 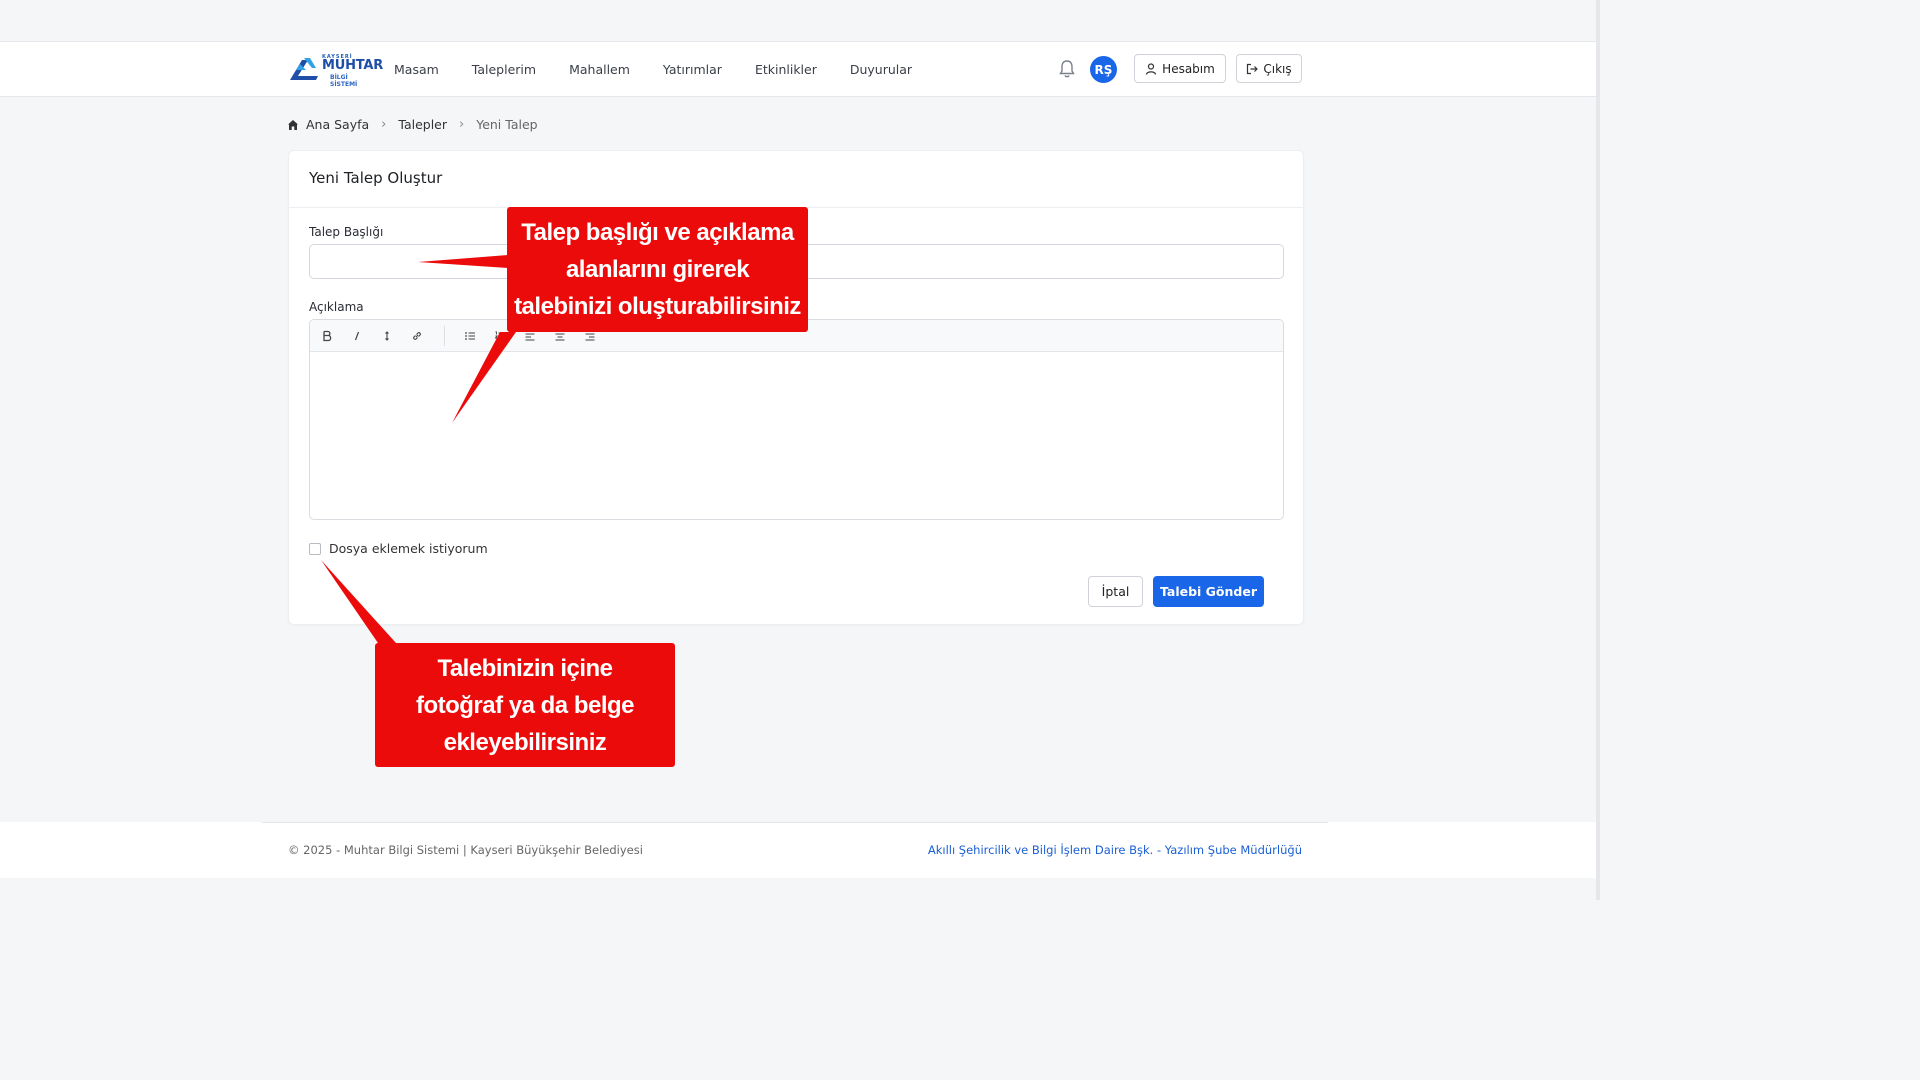 What do you see at coordinates (1151, 68) in the screenshot?
I see `user-icon` at bounding box center [1151, 68].